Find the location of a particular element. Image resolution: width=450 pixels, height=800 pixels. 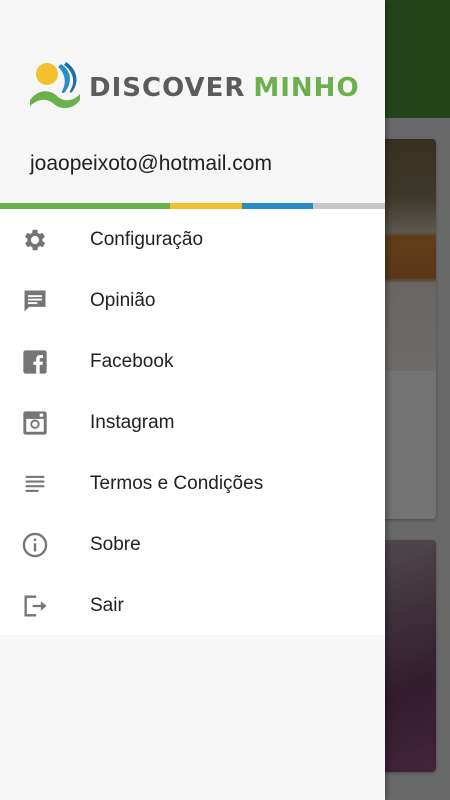

brand-part-discover: DISCOVER is located at coordinates (167, 88).